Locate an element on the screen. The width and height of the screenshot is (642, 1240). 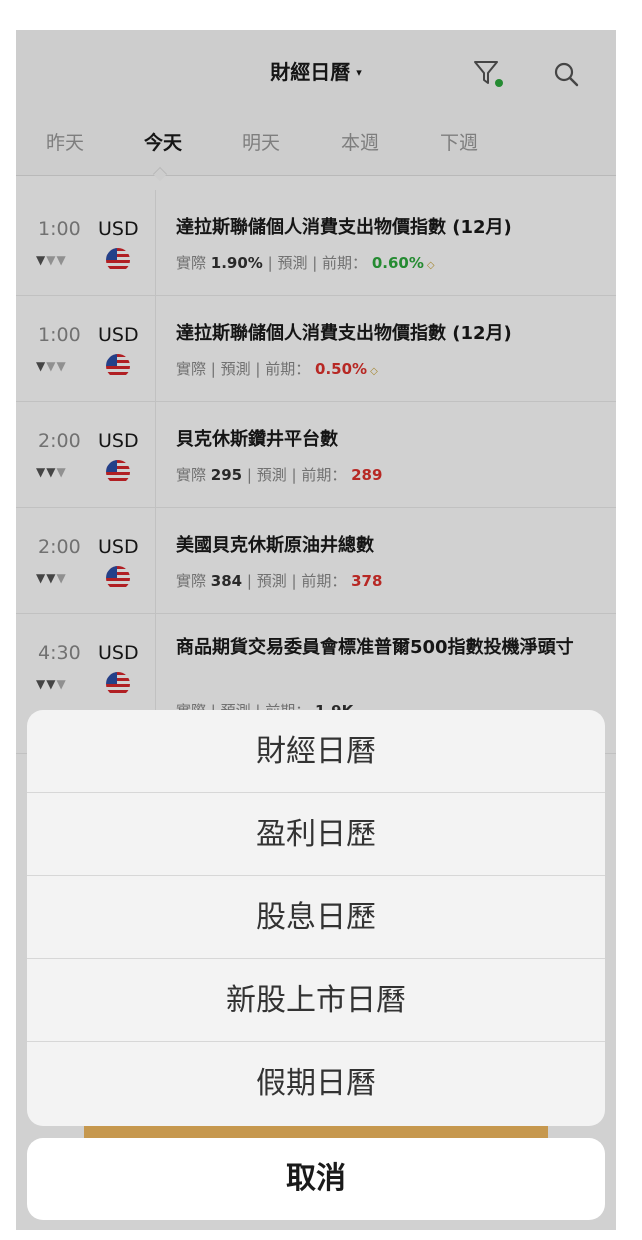
sheet-option-ipo-calendar: 新股上市日曆 is located at coordinates (316, 1000).